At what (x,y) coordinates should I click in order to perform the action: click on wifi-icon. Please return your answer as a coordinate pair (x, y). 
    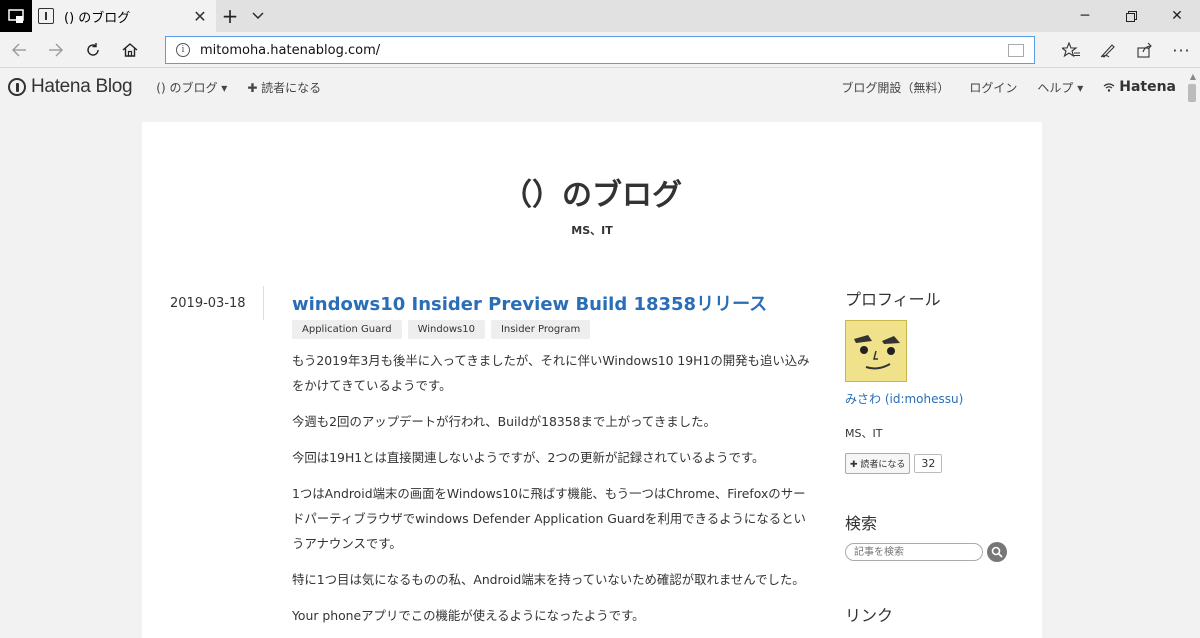
    Looking at the image, I should click on (1109, 87).